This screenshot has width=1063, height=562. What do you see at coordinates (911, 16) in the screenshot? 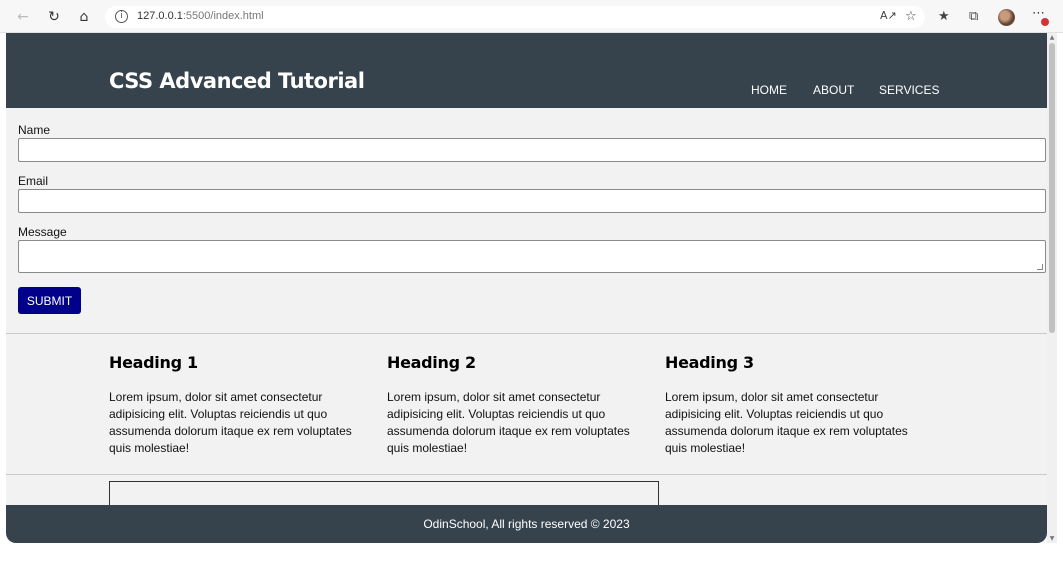
I see `favorite-add-icon: ☆` at bounding box center [911, 16].